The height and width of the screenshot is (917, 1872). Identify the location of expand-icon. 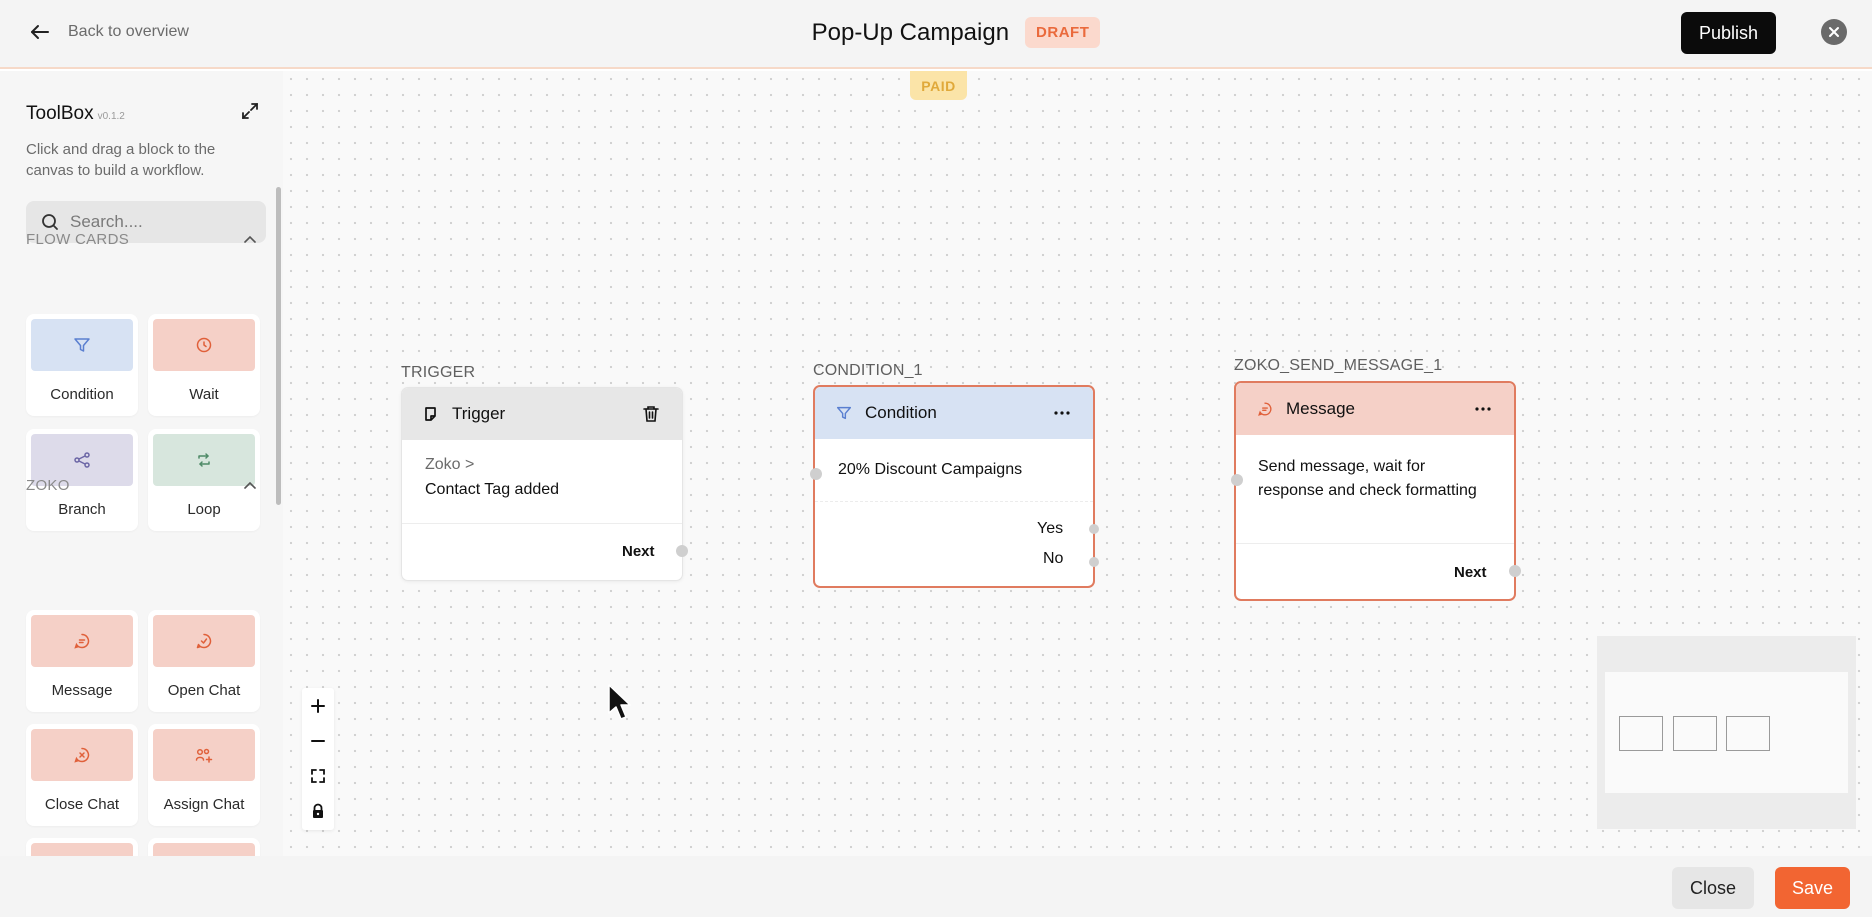
(250, 111).